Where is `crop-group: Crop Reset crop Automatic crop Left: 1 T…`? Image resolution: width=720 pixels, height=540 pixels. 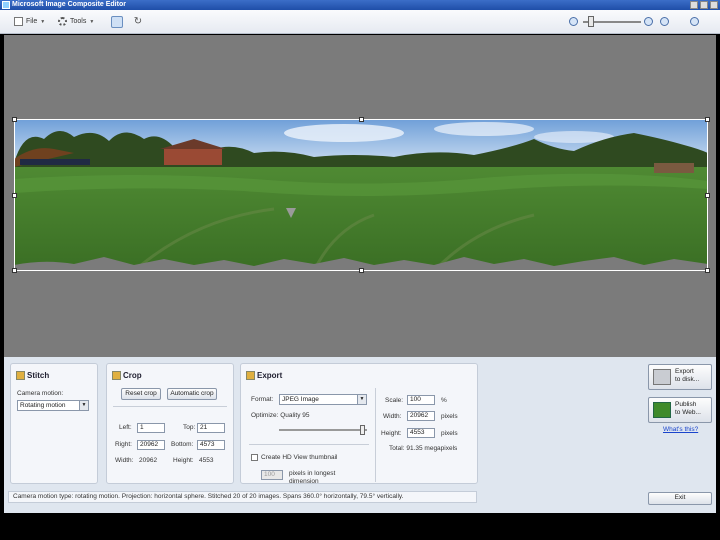 crop-group: Crop Reset crop Automatic crop Left: 1 T… is located at coordinates (170, 423).